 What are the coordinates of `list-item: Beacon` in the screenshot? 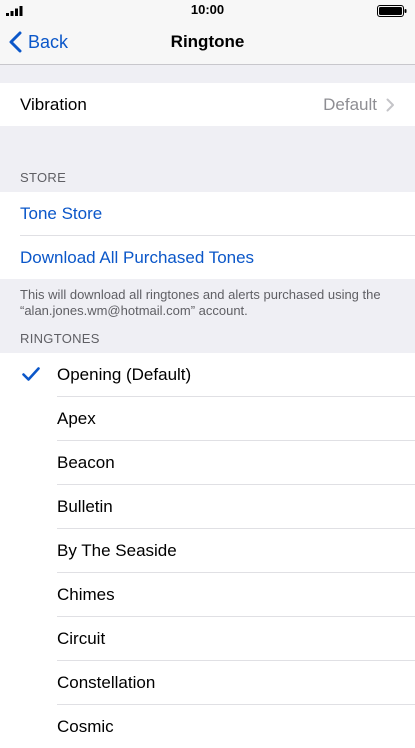 It's located at (207, 462).